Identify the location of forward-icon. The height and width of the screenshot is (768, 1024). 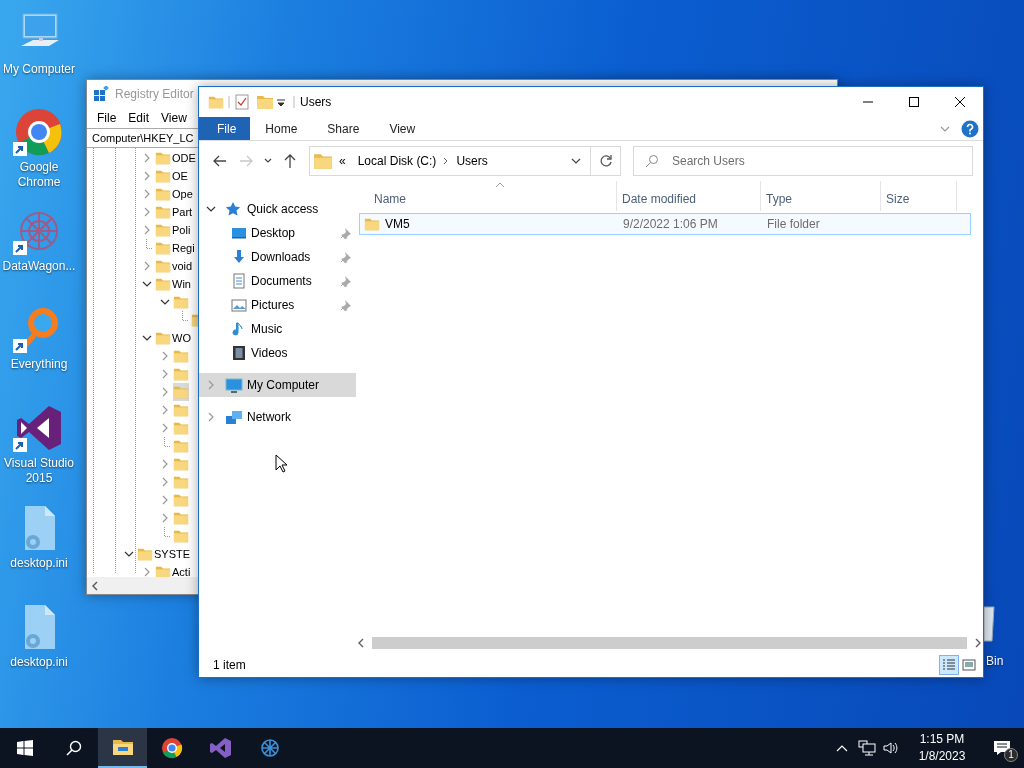
(246, 161).